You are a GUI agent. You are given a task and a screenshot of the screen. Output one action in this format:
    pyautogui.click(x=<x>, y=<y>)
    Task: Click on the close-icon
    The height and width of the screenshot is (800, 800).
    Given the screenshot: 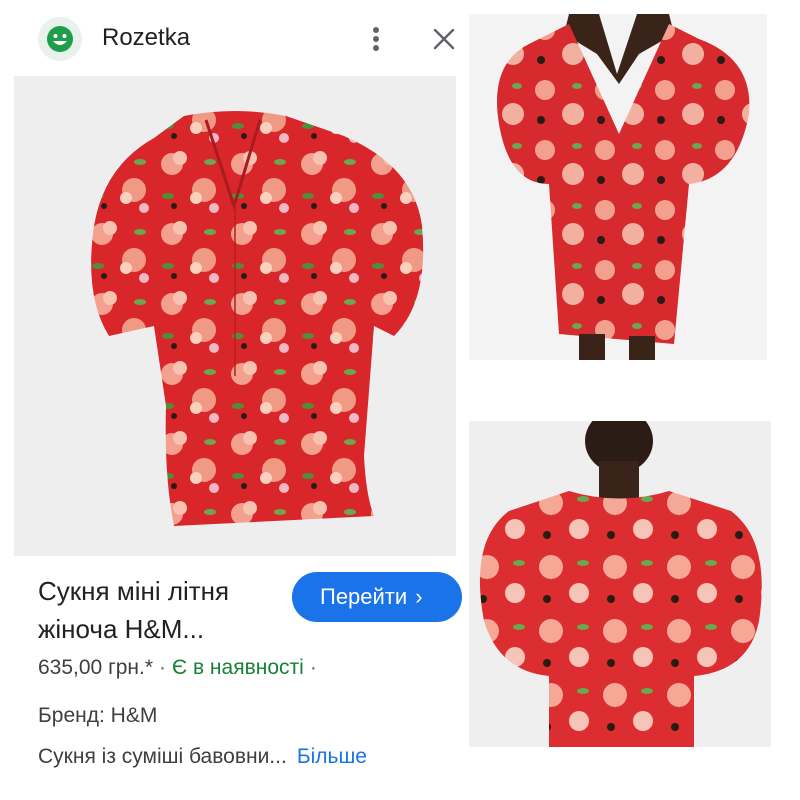 What is the action you would take?
    pyautogui.click(x=444, y=39)
    